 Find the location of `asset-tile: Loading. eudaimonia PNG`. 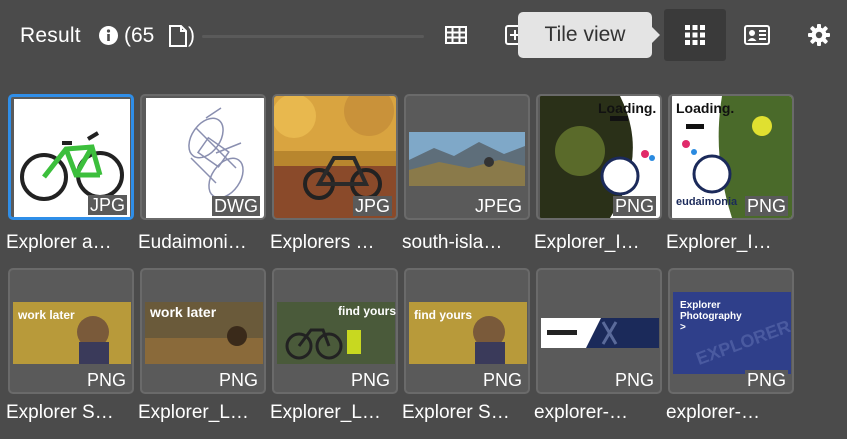

asset-tile: Loading. eudaimonia PNG is located at coordinates (731, 157).